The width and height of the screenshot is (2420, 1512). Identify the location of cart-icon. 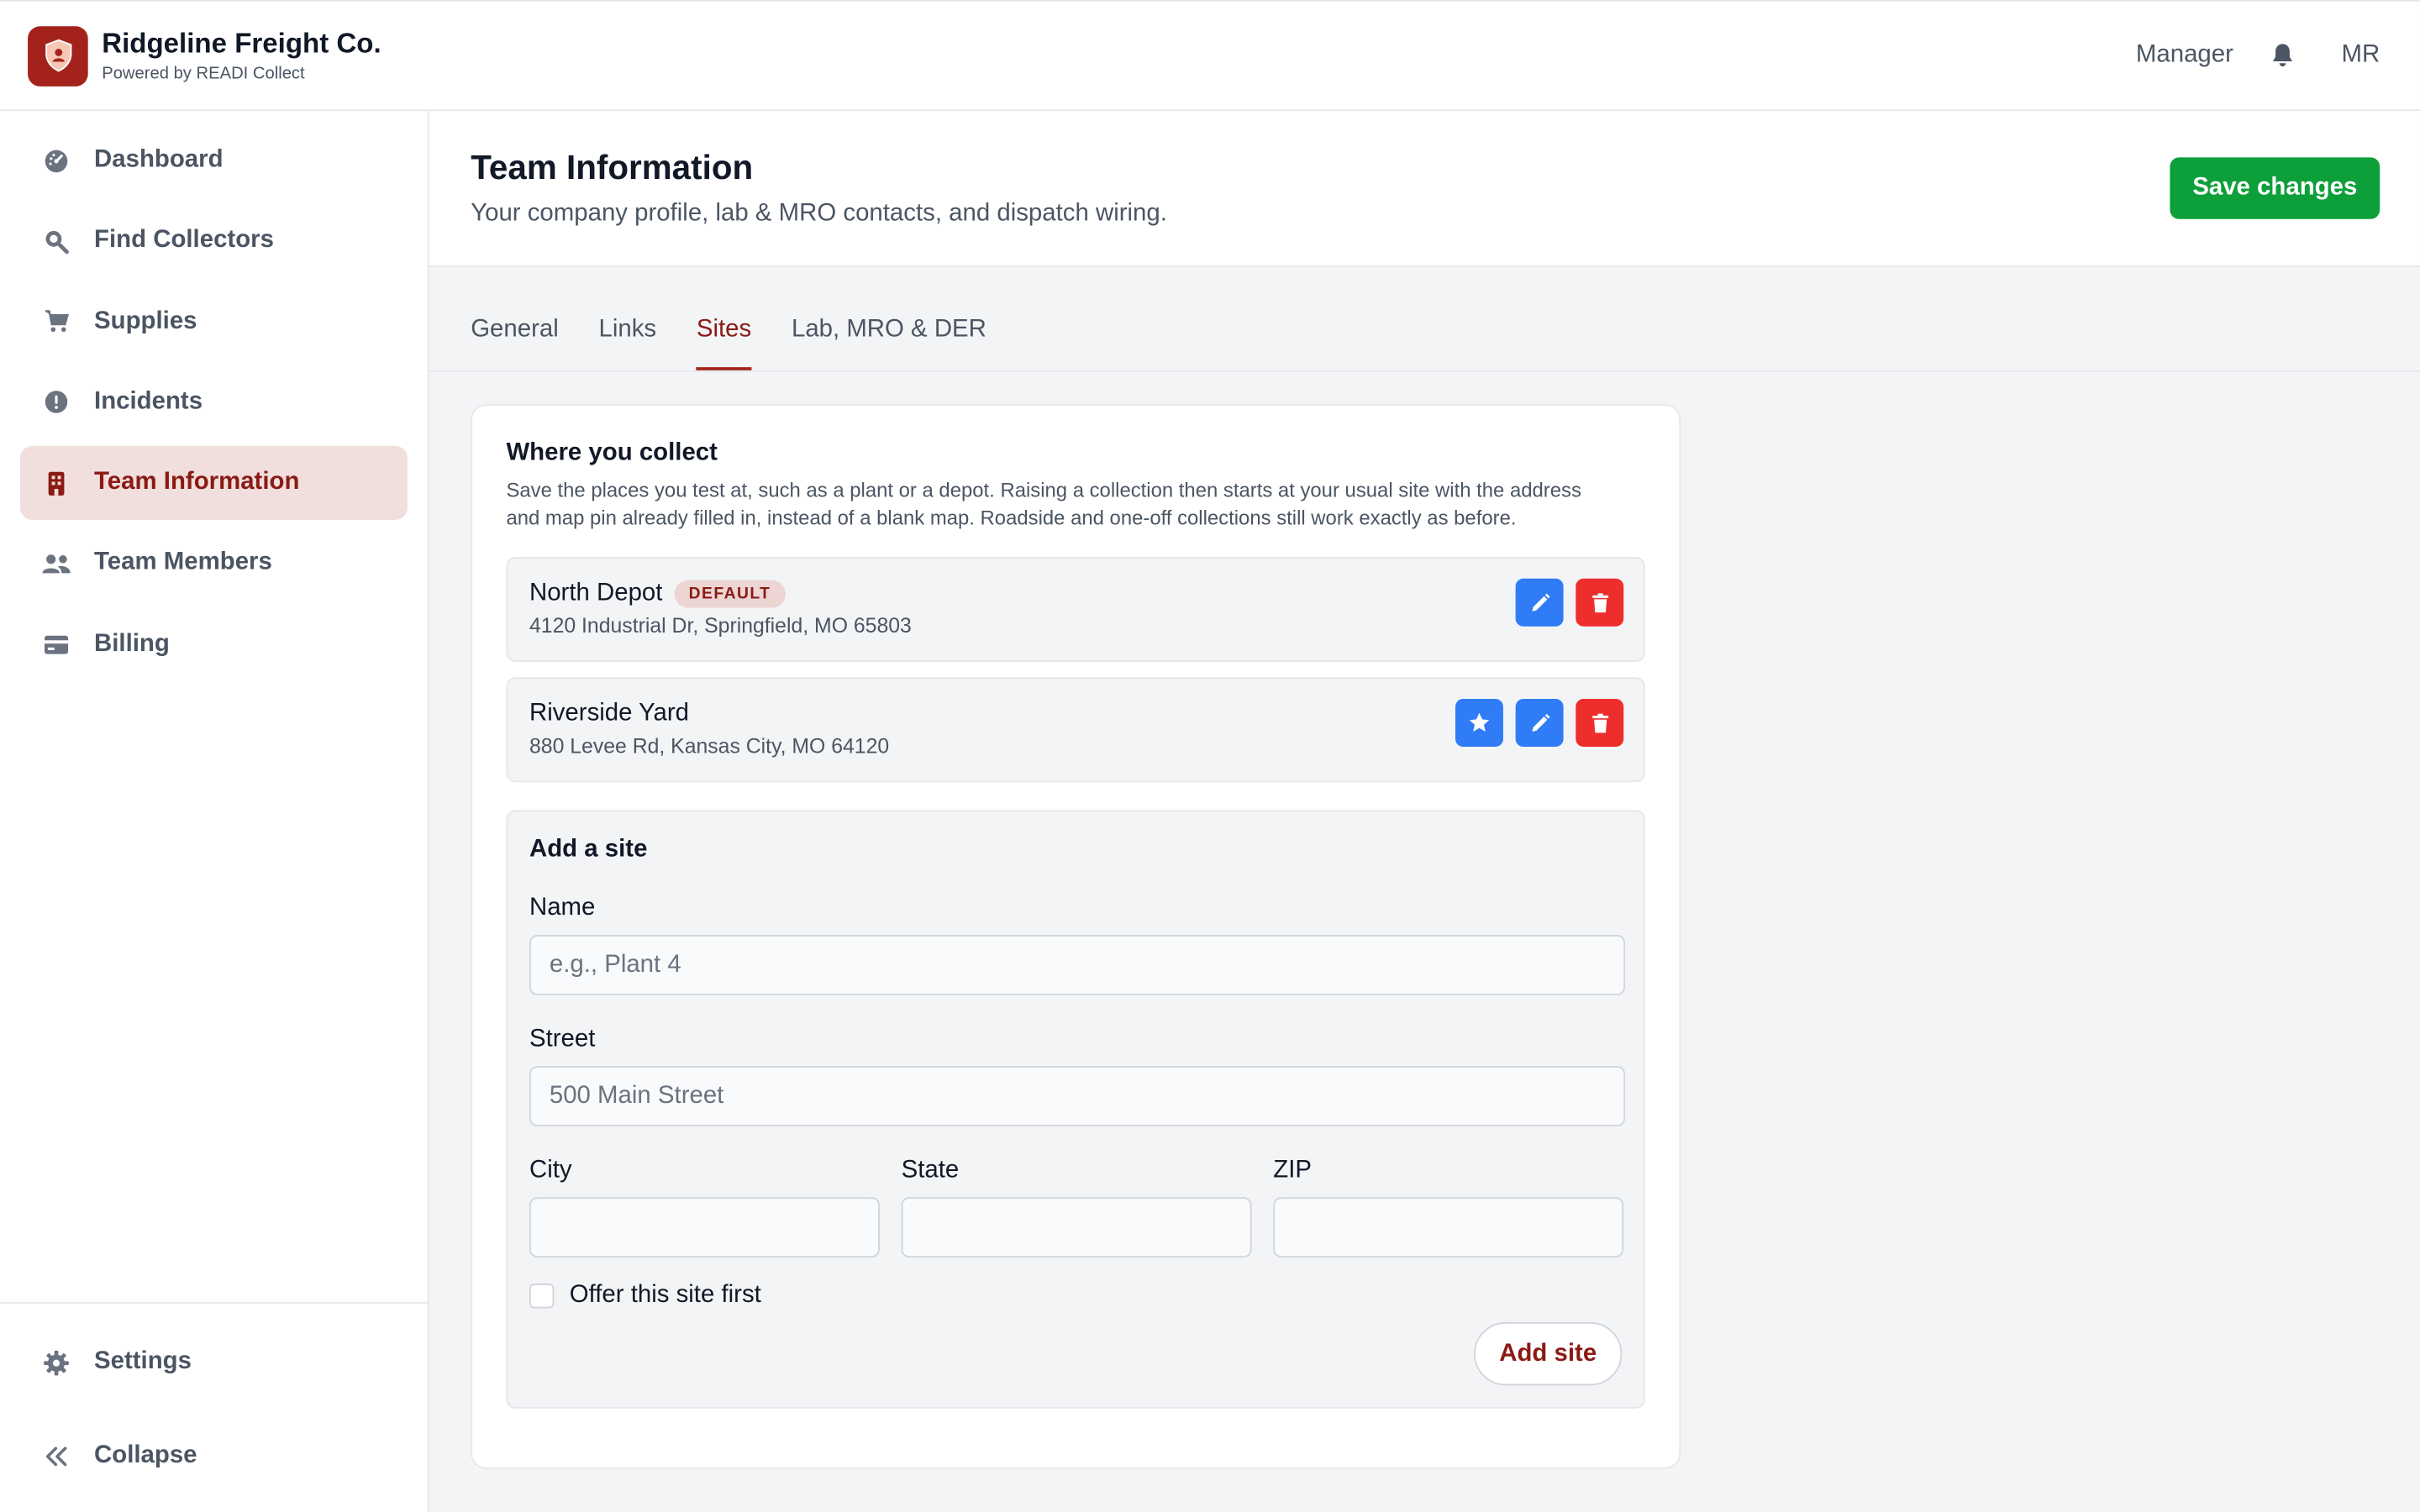
(56, 322).